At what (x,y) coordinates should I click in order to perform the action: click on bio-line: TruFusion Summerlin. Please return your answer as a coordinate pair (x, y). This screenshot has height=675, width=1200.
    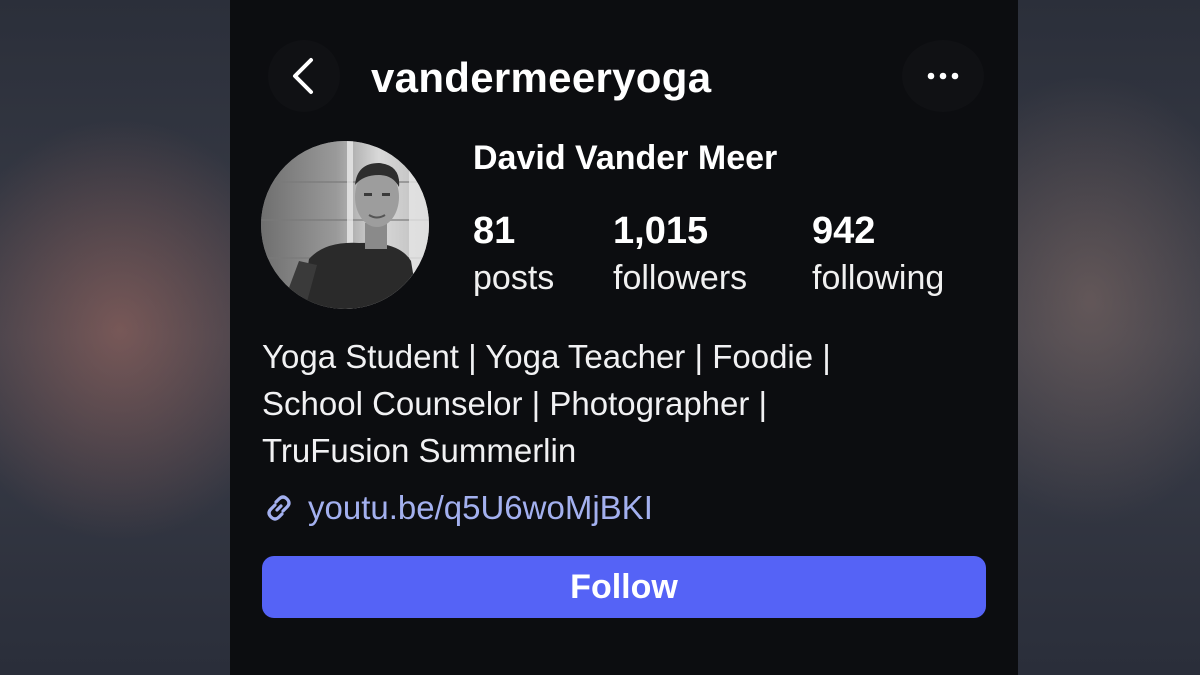
    Looking at the image, I should click on (419, 450).